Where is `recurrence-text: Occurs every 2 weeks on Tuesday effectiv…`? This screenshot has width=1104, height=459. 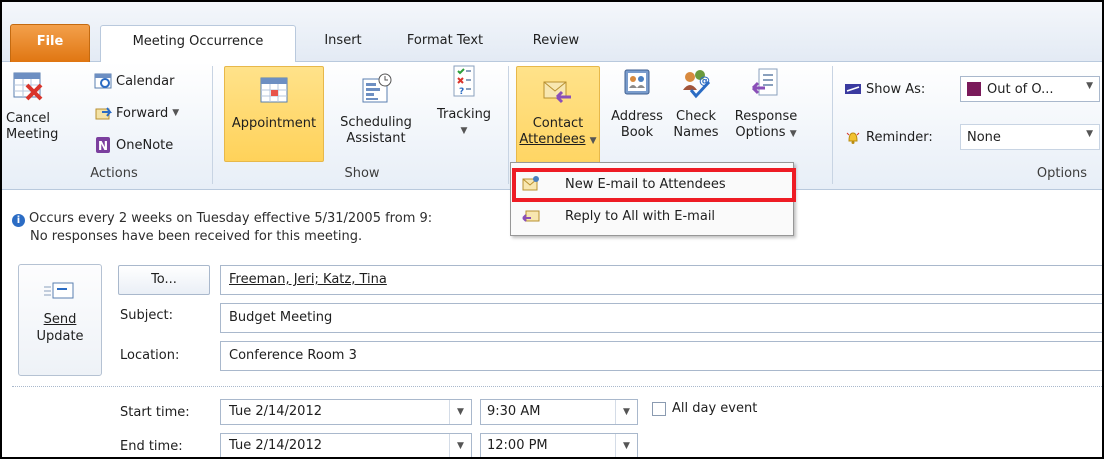 recurrence-text: Occurs every 2 weeks on Tuesday effectiv… is located at coordinates (231, 218).